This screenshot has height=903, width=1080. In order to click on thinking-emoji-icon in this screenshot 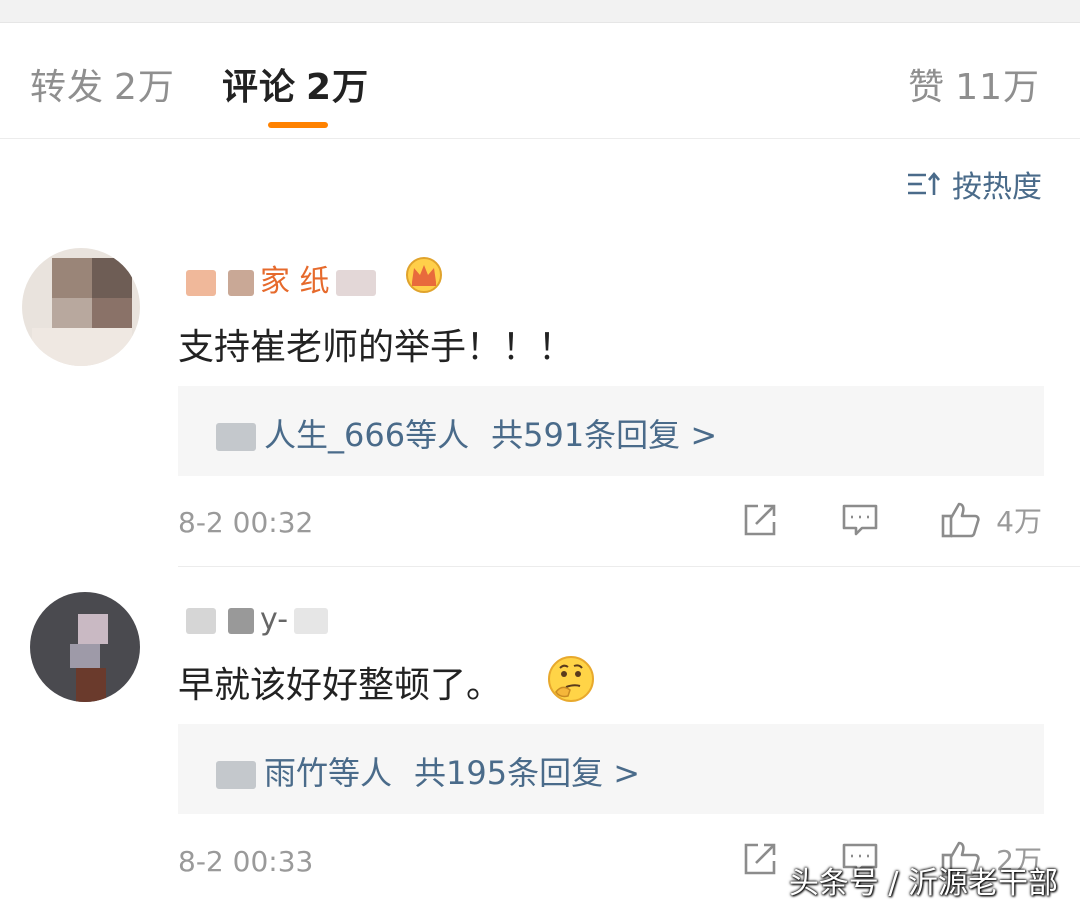, I will do `click(571, 679)`.